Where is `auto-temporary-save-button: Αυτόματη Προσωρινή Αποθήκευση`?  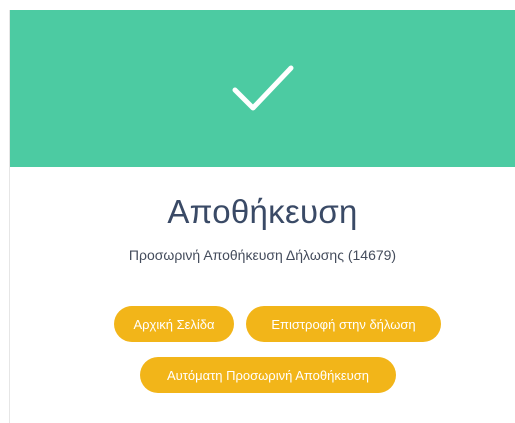
auto-temporary-save-button: Αυτόματη Προσωρινή Αποθήκευση is located at coordinates (268, 375).